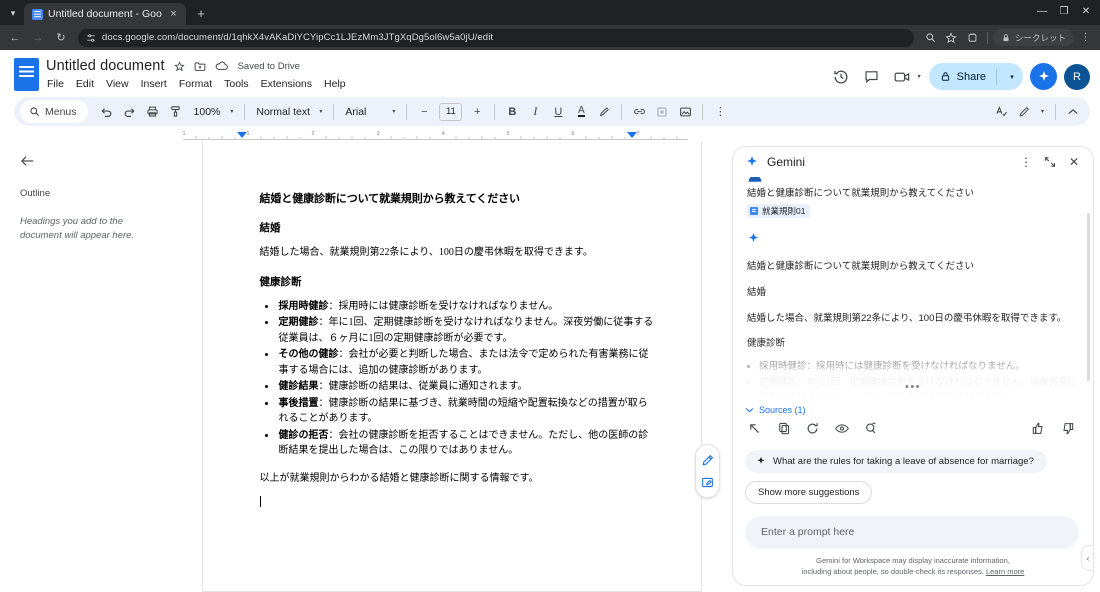 This screenshot has height=592, width=1100. Describe the element at coordinates (779, 211) in the screenshot. I see `user-source-chip: 就業規則01` at that location.